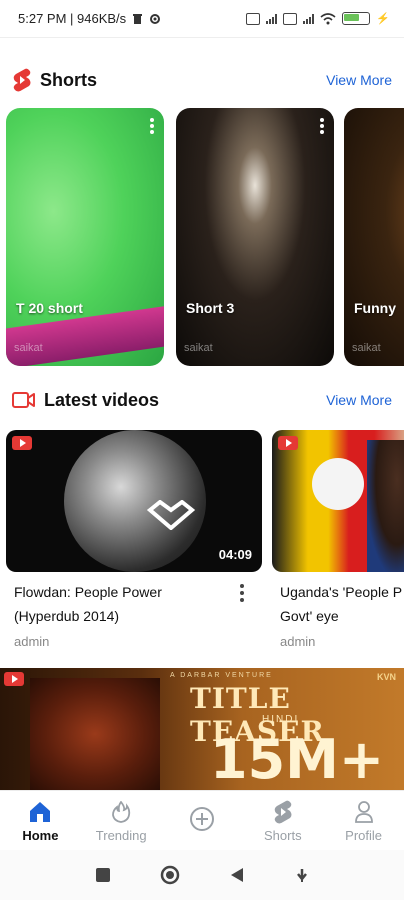 This screenshot has height=900, width=404. I want to click on person-icon, so click(364, 812).